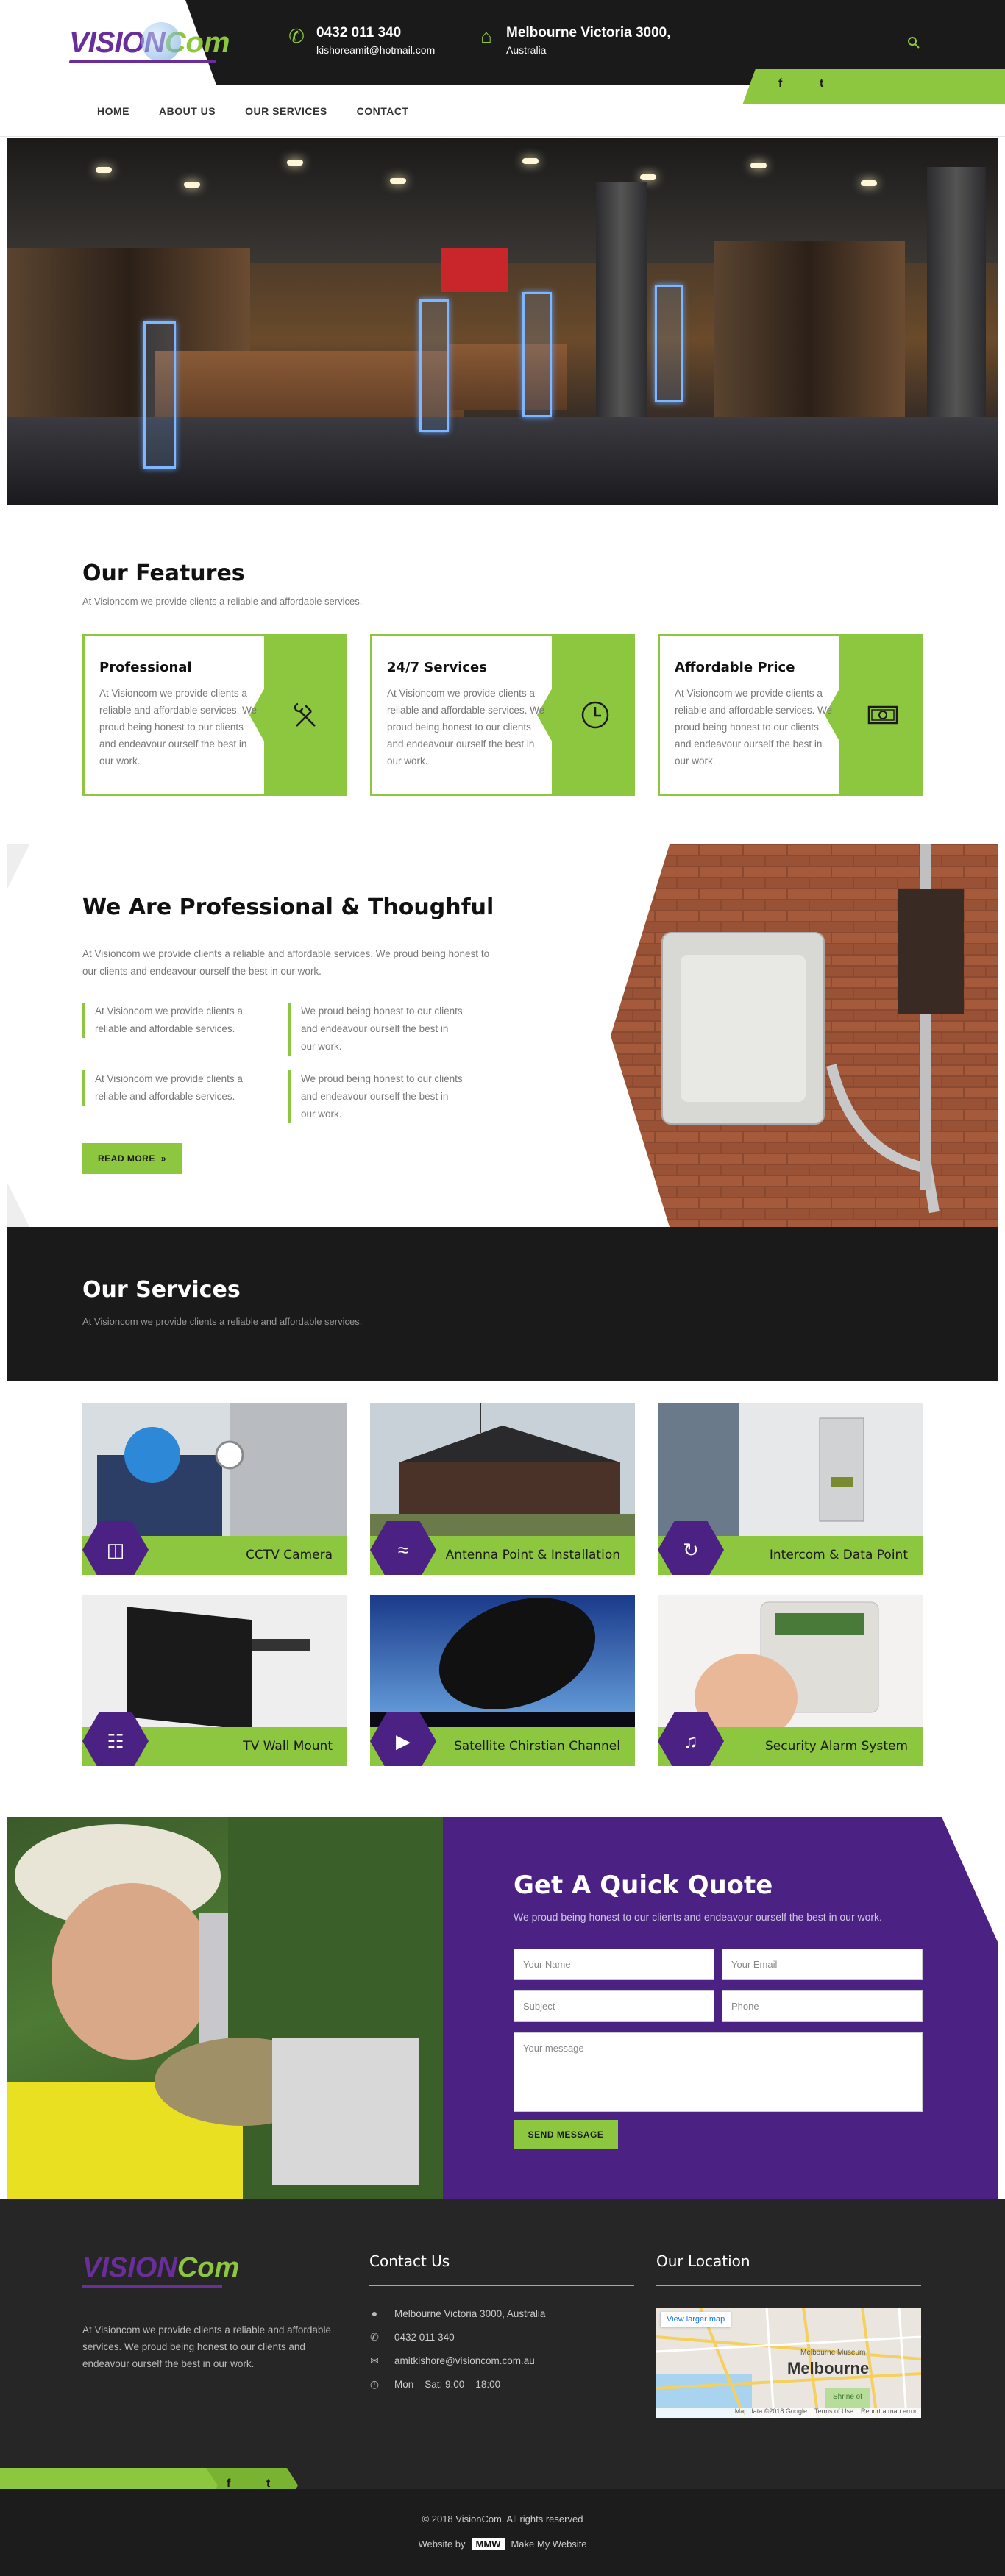  What do you see at coordinates (187, 118) in the screenshot?
I see `nav-about-us: ABOUT US` at bounding box center [187, 118].